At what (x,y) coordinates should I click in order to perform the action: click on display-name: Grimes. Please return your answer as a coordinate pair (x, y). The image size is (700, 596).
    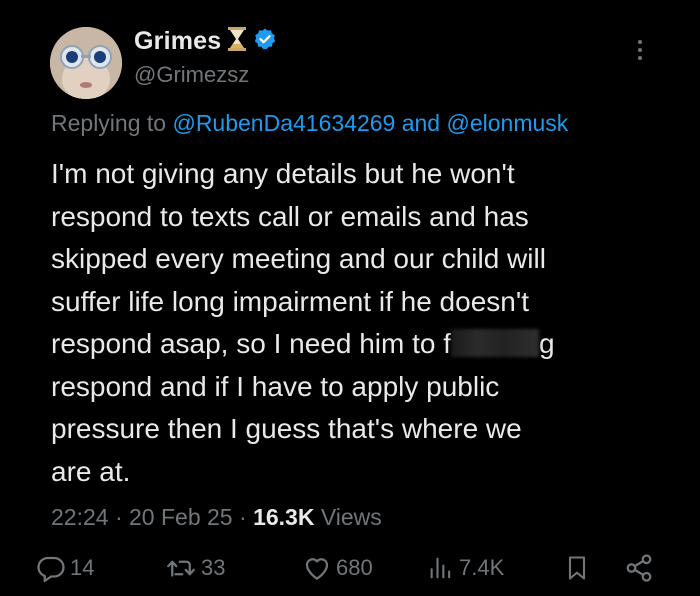
    Looking at the image, I should click on (177, 41).